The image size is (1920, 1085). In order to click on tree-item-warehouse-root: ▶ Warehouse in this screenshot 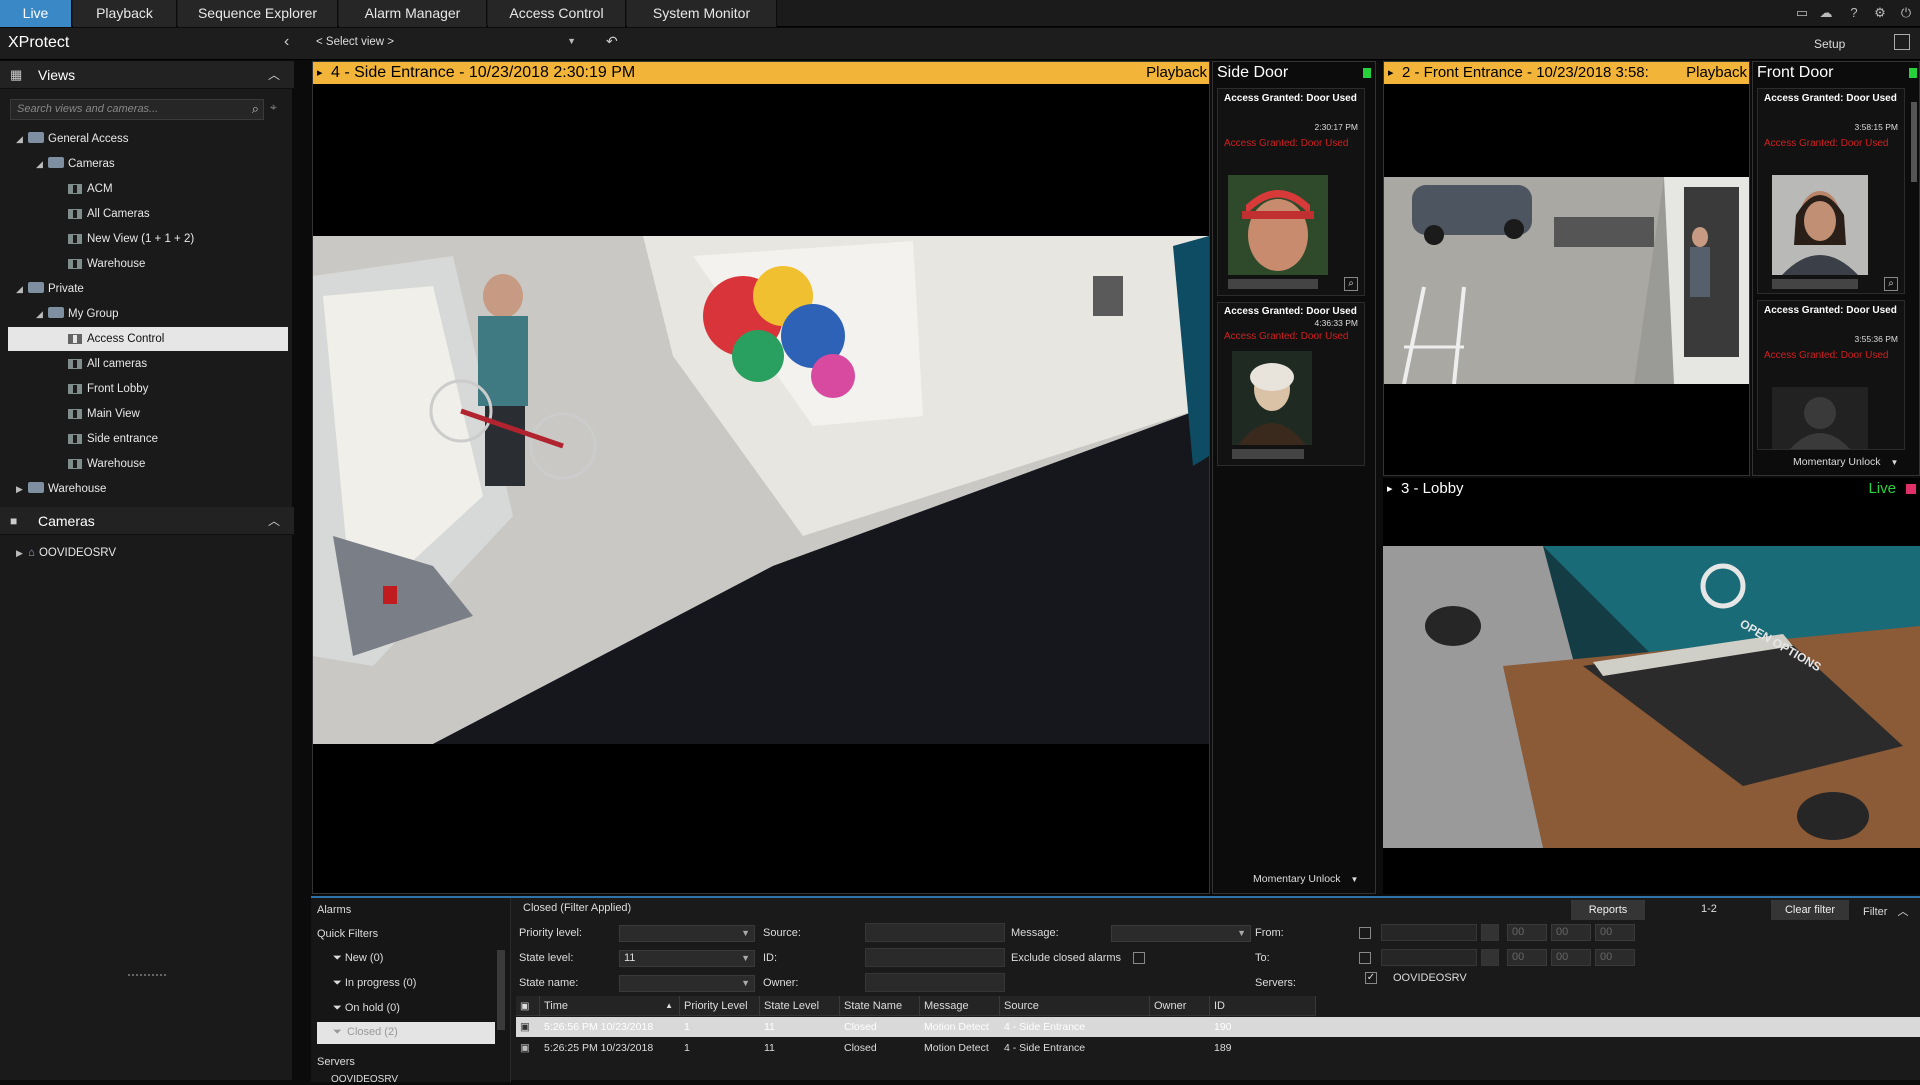, I will do `click(61, 489)`.